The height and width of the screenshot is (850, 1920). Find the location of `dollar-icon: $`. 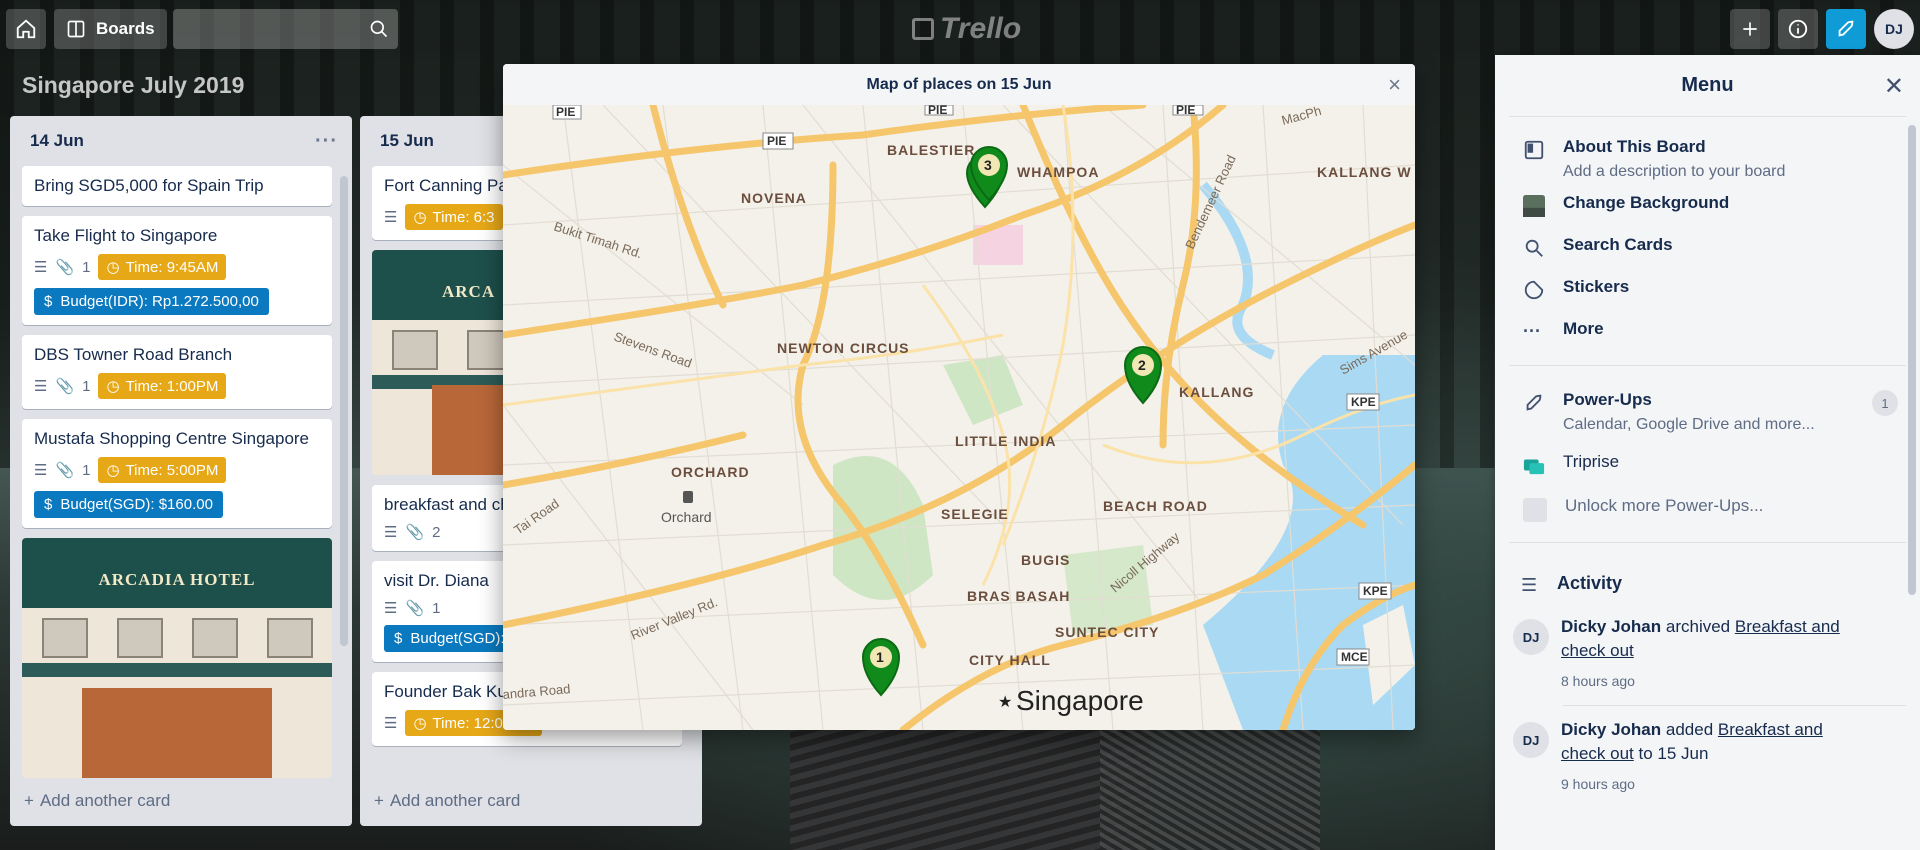

dollar-icon: $ is located at coordinates (48, 504).